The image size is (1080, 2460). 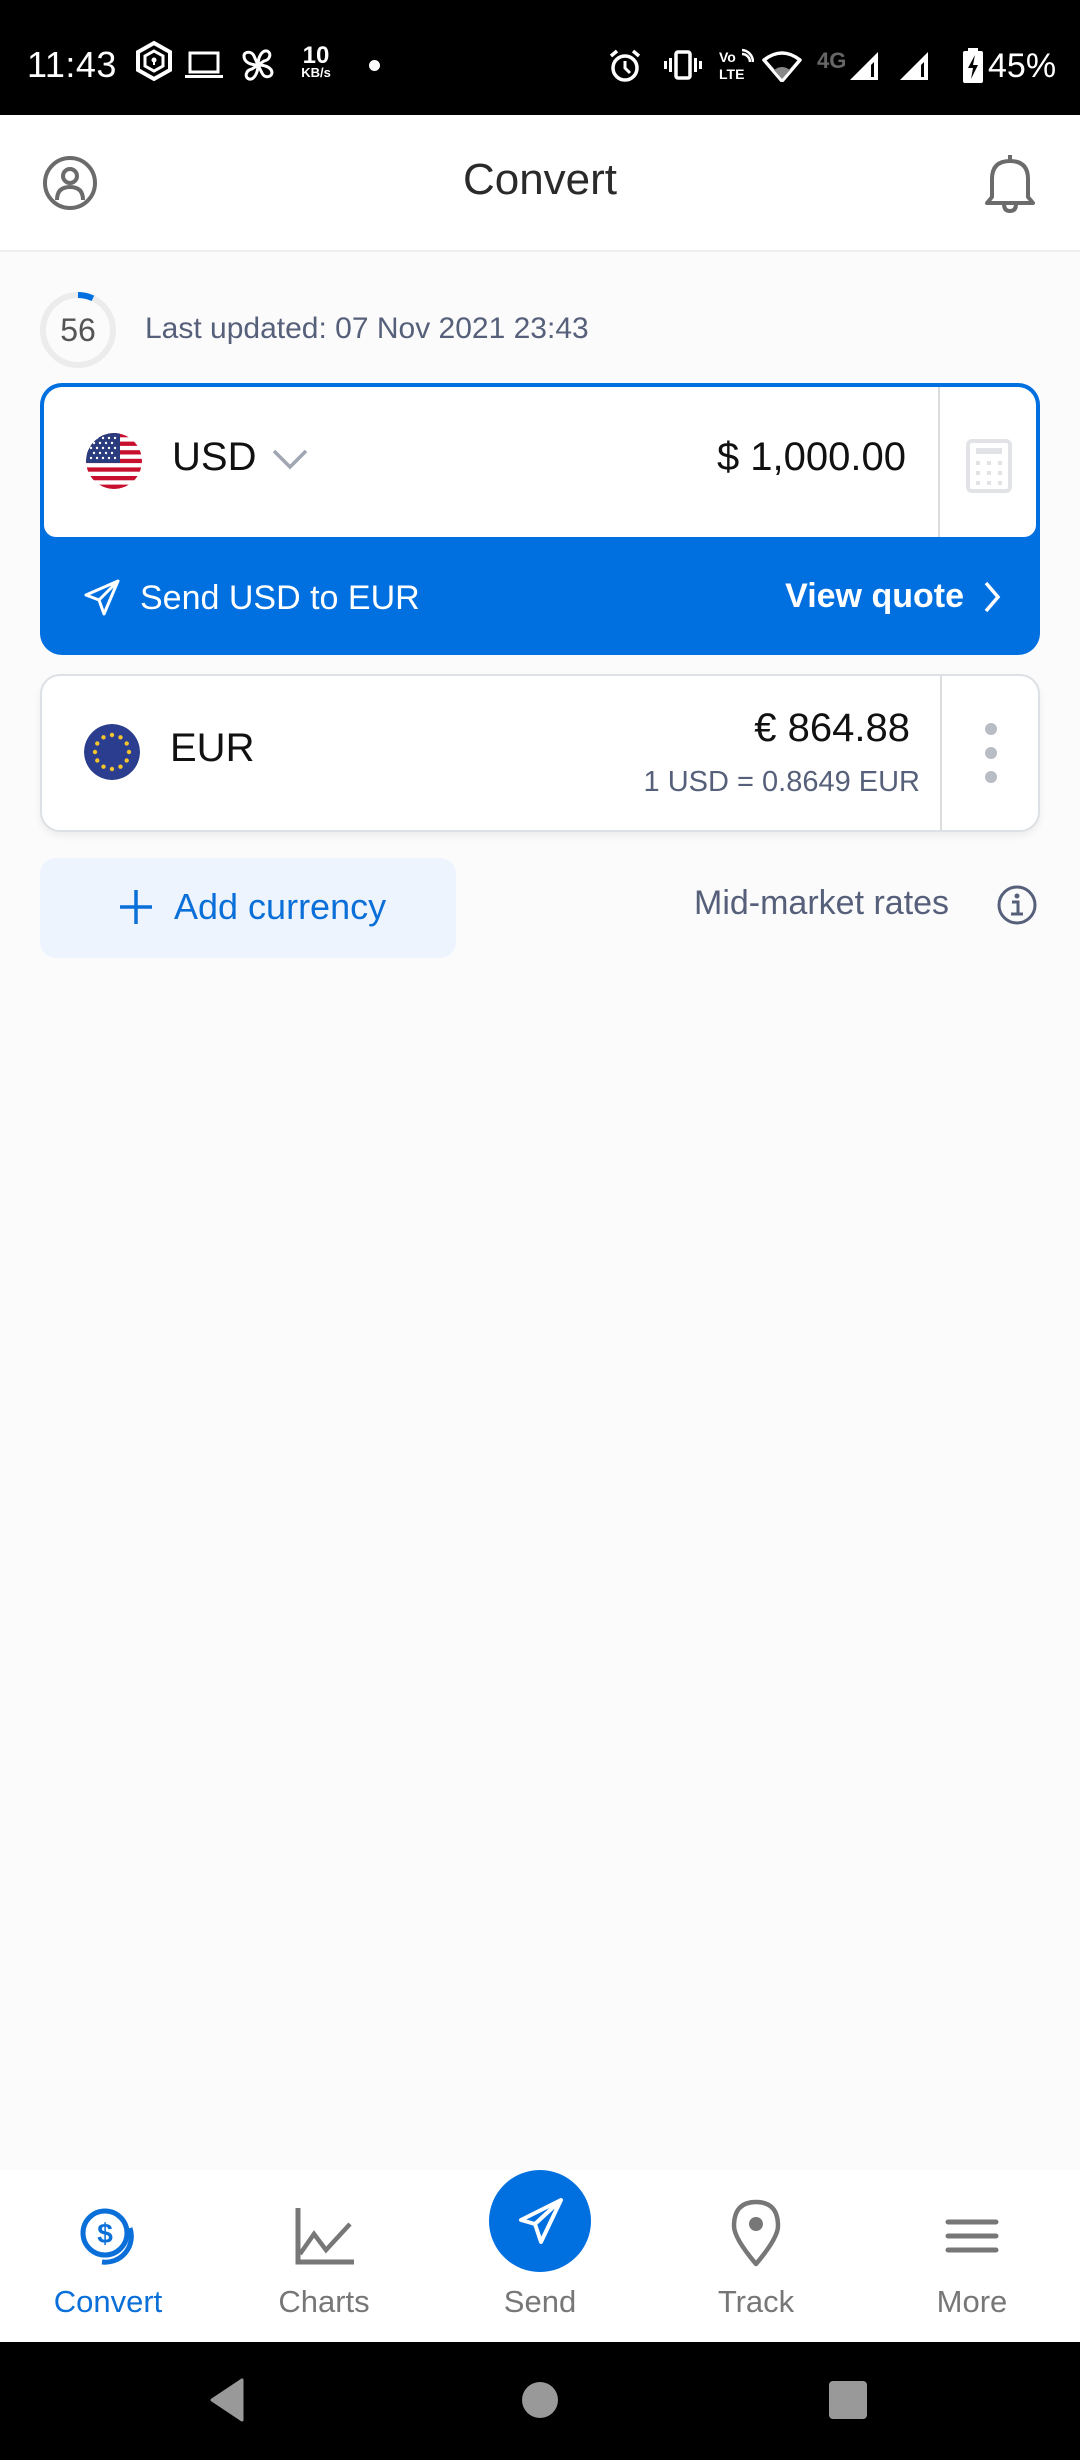 What do you see at coordinates (316, 72) in the screenshot?
I see `net-speed-unit: KB/s` at bounding box center [316, 72].